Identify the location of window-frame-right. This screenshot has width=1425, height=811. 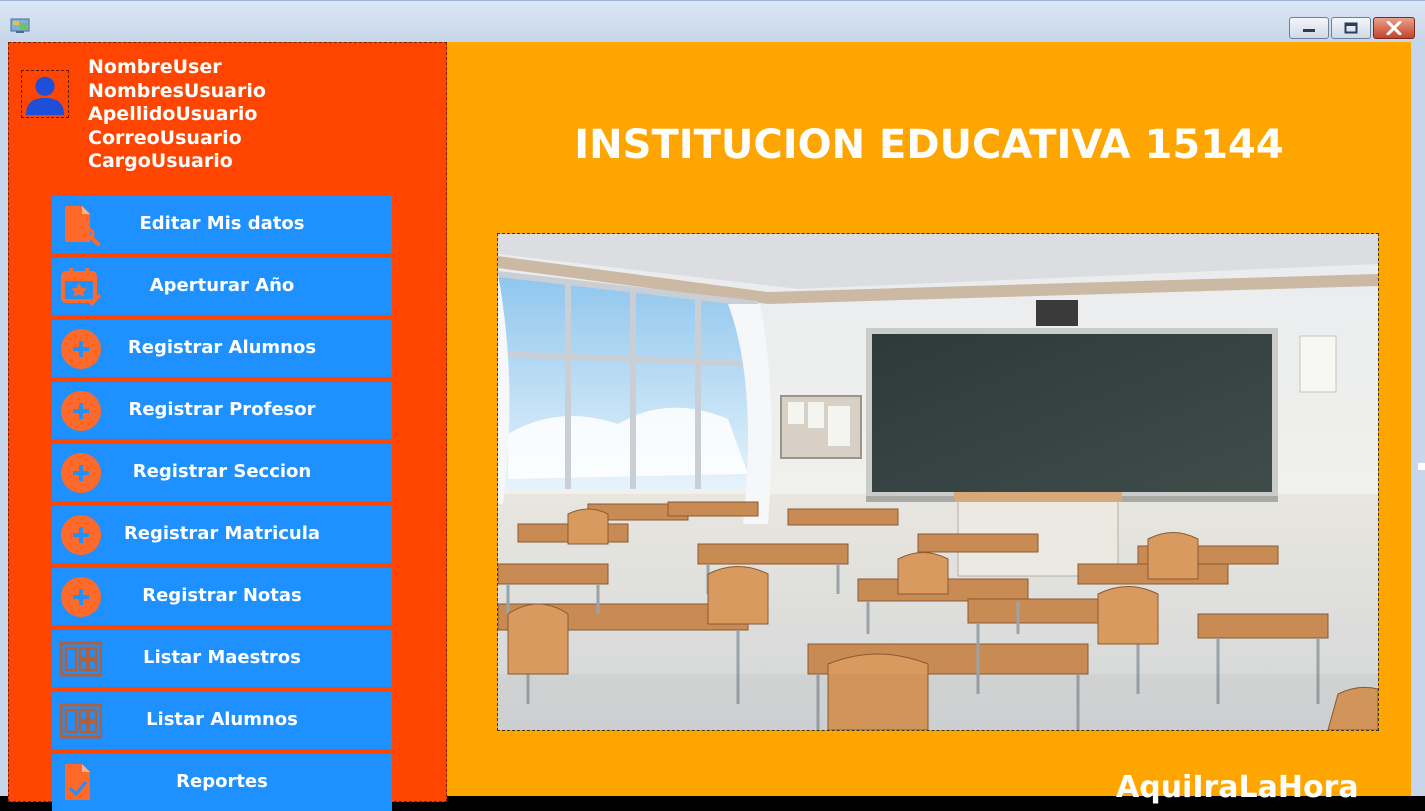
(1418, 419).